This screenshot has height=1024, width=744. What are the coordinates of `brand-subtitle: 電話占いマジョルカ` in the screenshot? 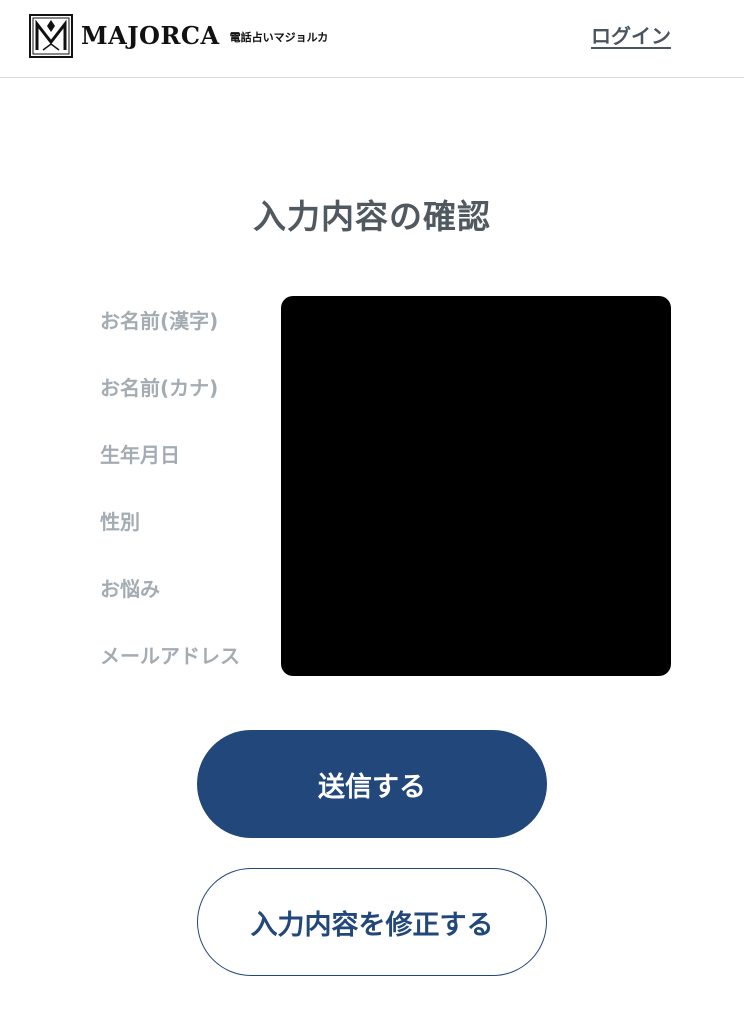 It's located at (279, 37).